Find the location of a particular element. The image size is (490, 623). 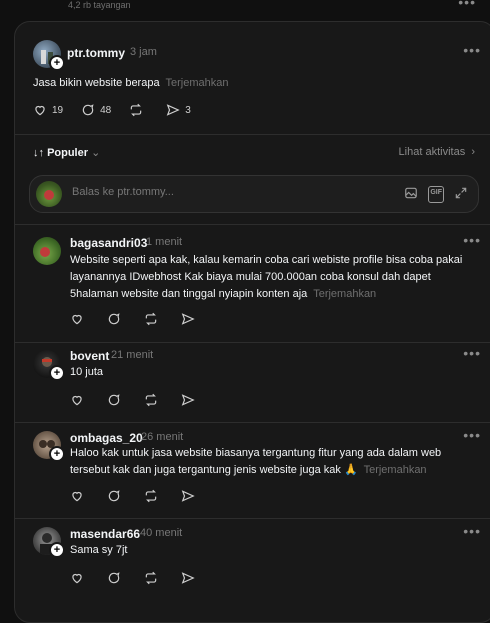

comment-username: bagasandri03 is located at coordinates (108, 243).